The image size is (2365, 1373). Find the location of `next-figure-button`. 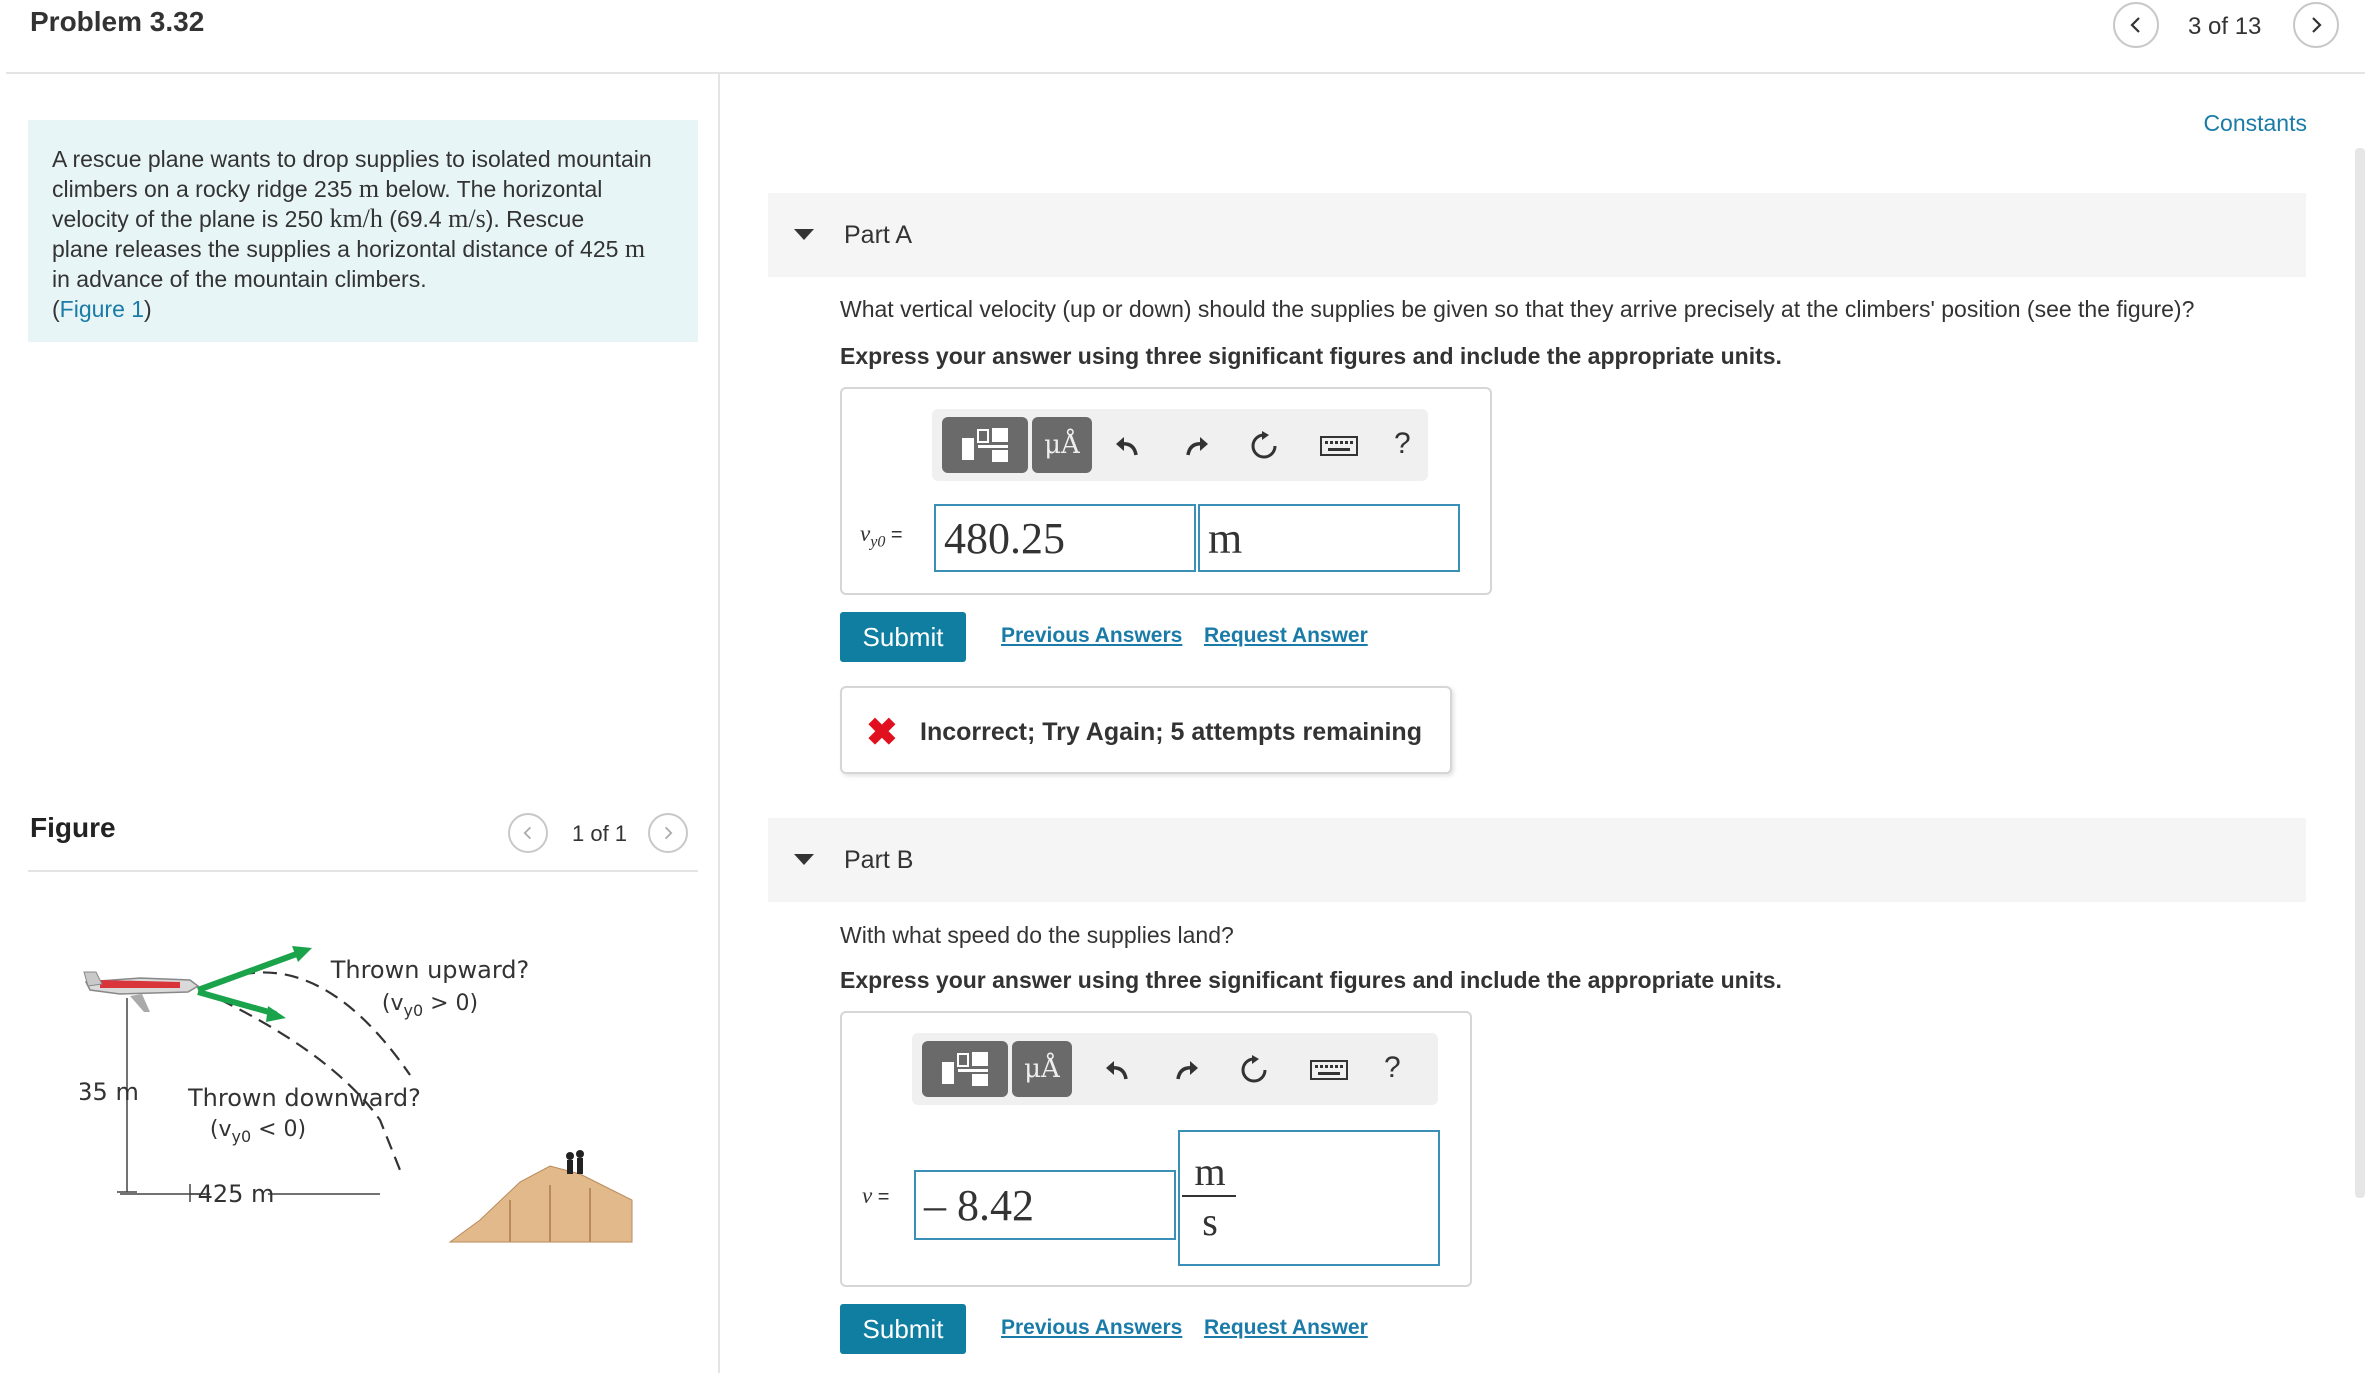

next-figure-button is located at coordinates (668, 833).